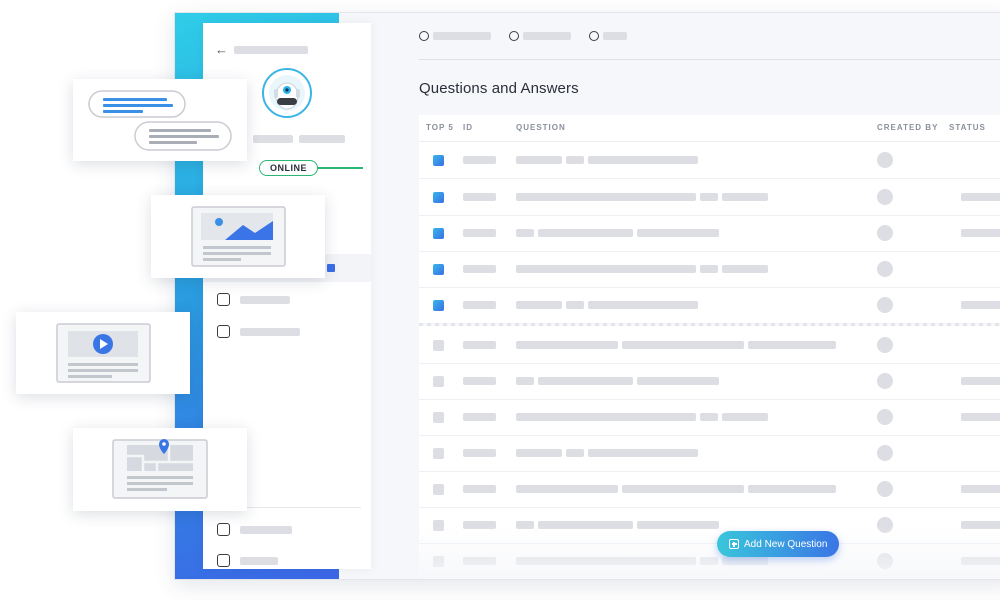 The height and width of the screenshot is (600, 1000). Describe the element at coordinates (440, 127) in the screenshot. I see `col-top5: TOP 5` at that location.